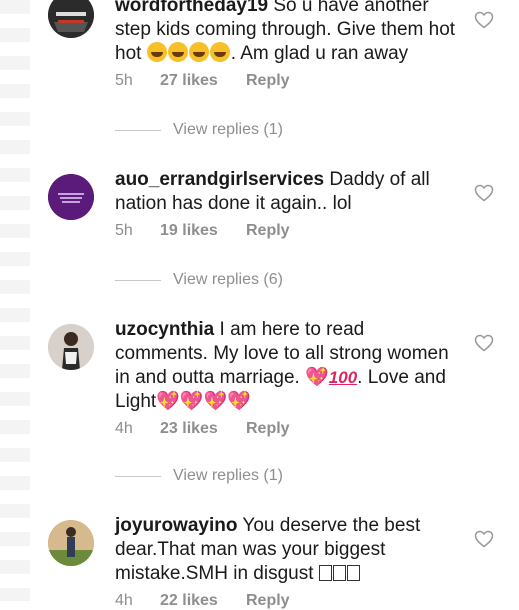 This screenshot has width=519, height=610. I want to click on hundred-points-icon: 100, so click(343, 377).